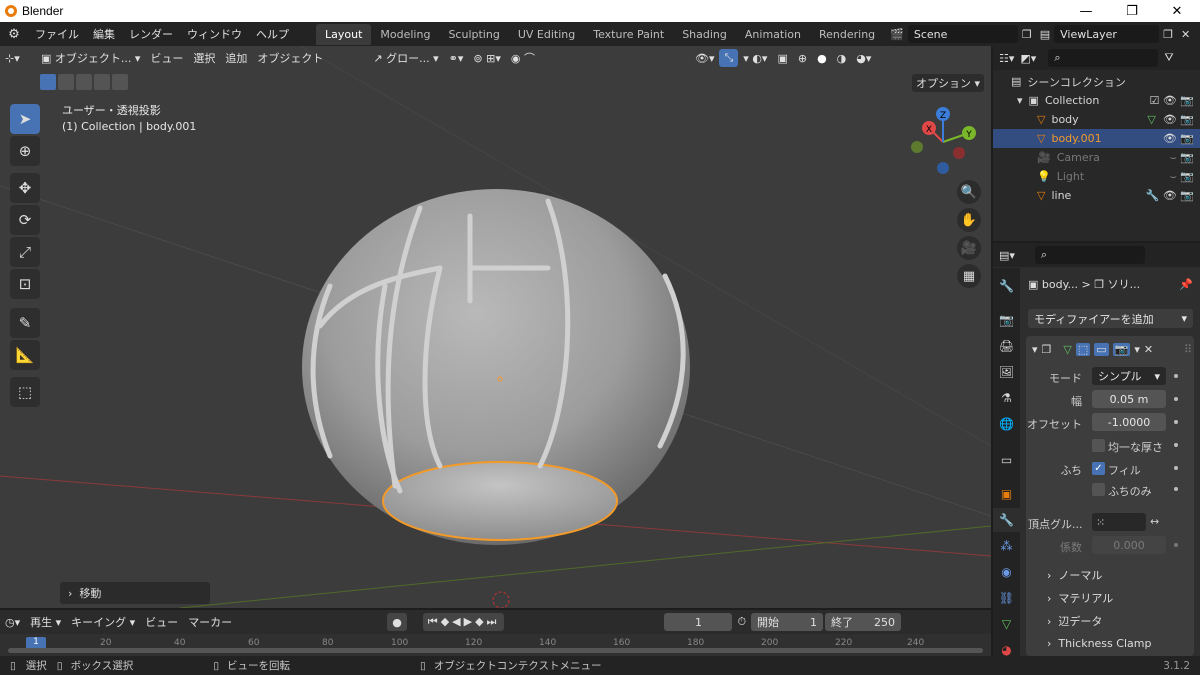  I want to click on proportional-edit-icon: ◉ ⌒, so click(523, 58).